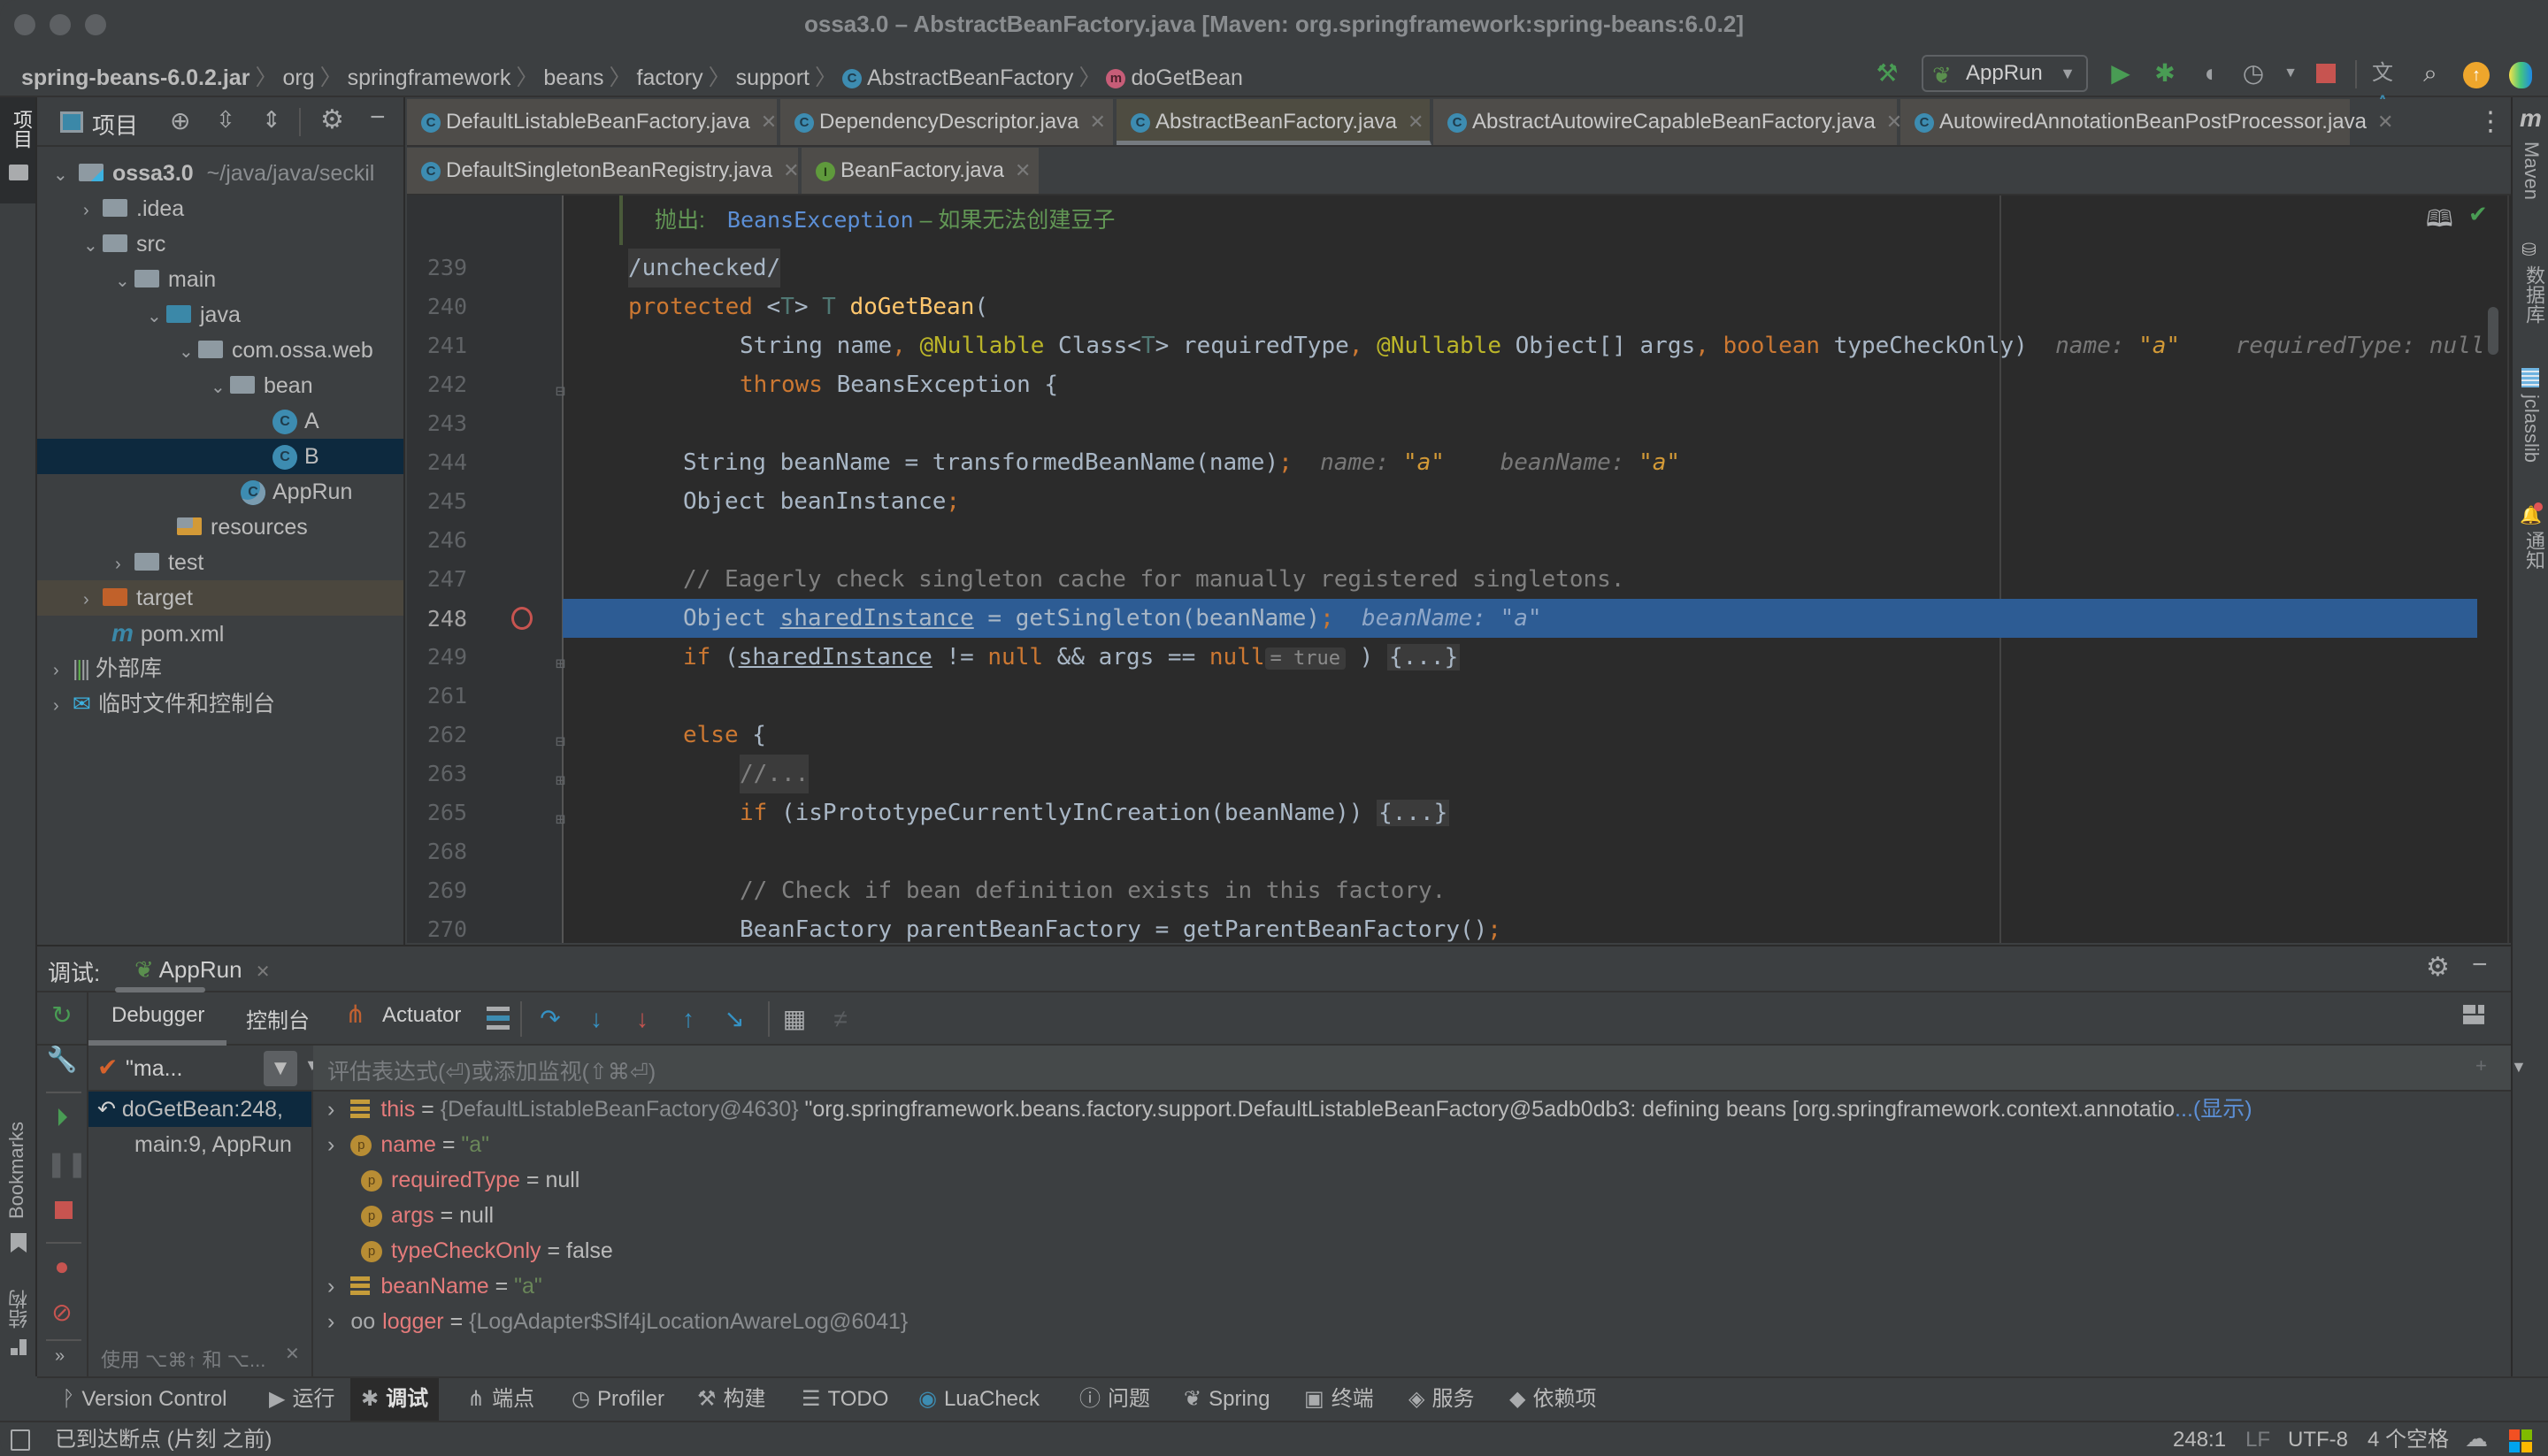  What do you see at coordinates (220, 244) in the screenshot?
I see `tree-item-folder: ⌄ src` at bounding box center [220, 244].